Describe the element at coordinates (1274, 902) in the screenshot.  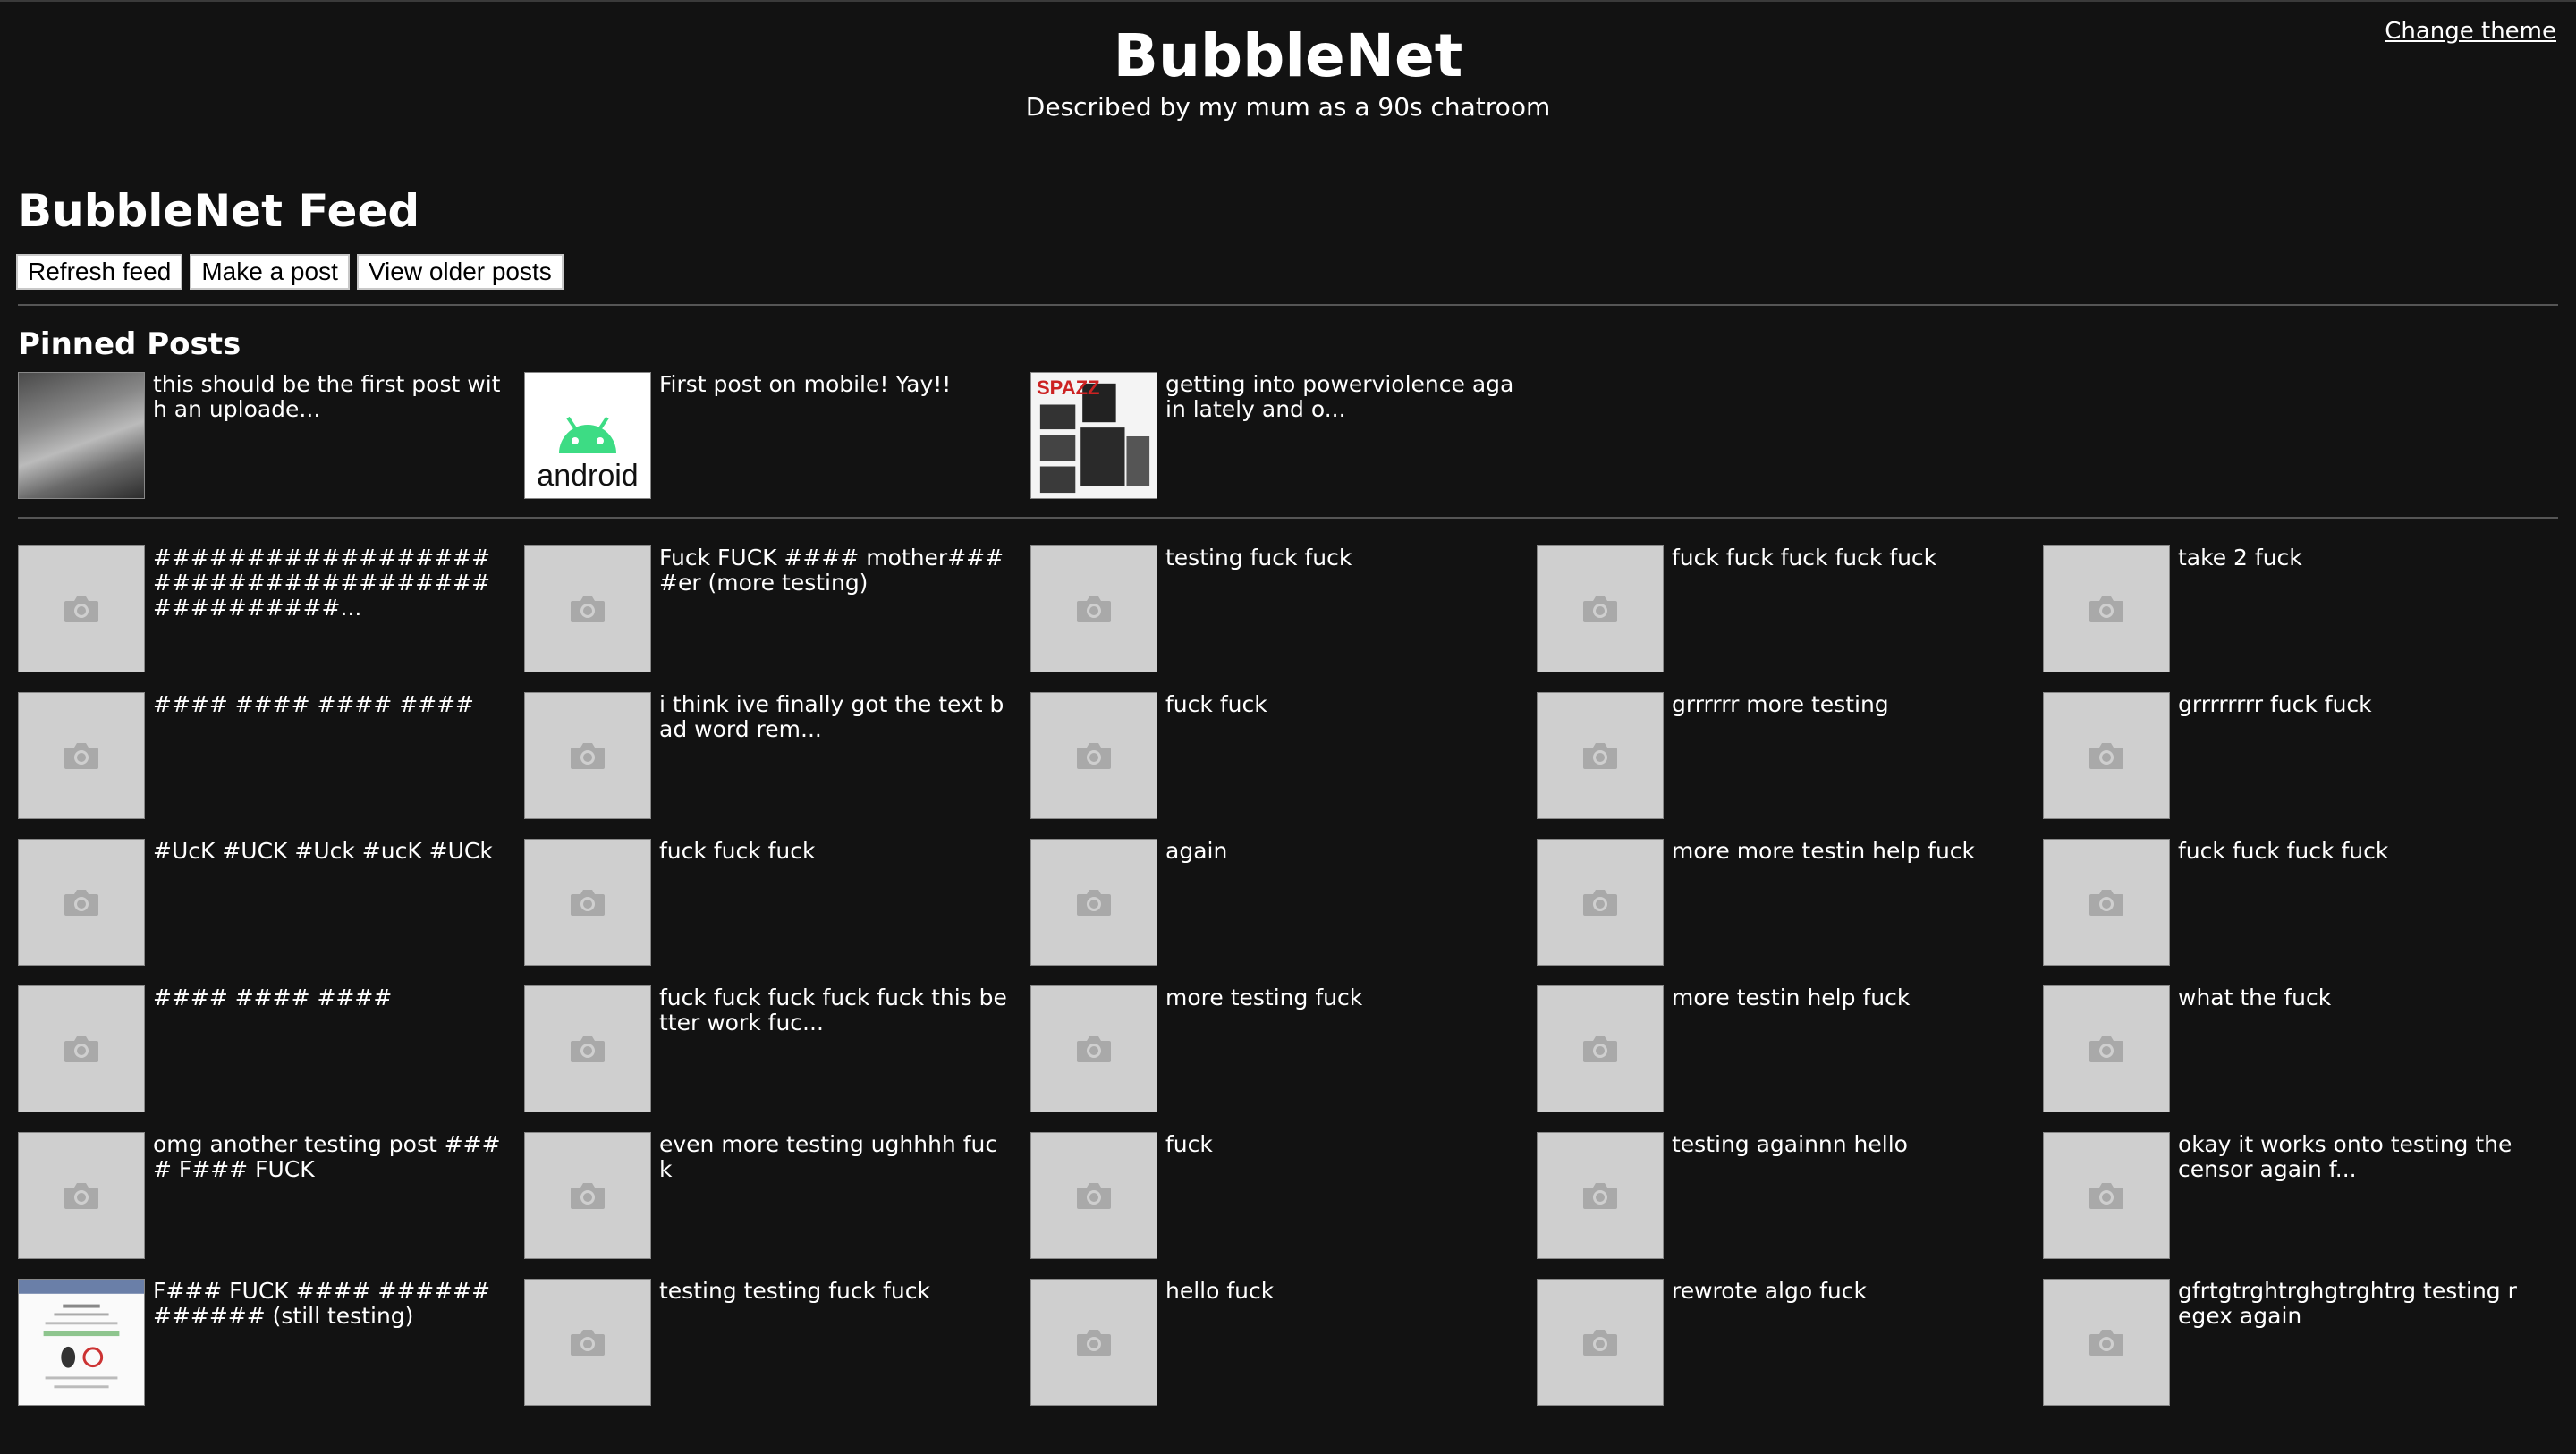
I see `post-item: again` at that location.